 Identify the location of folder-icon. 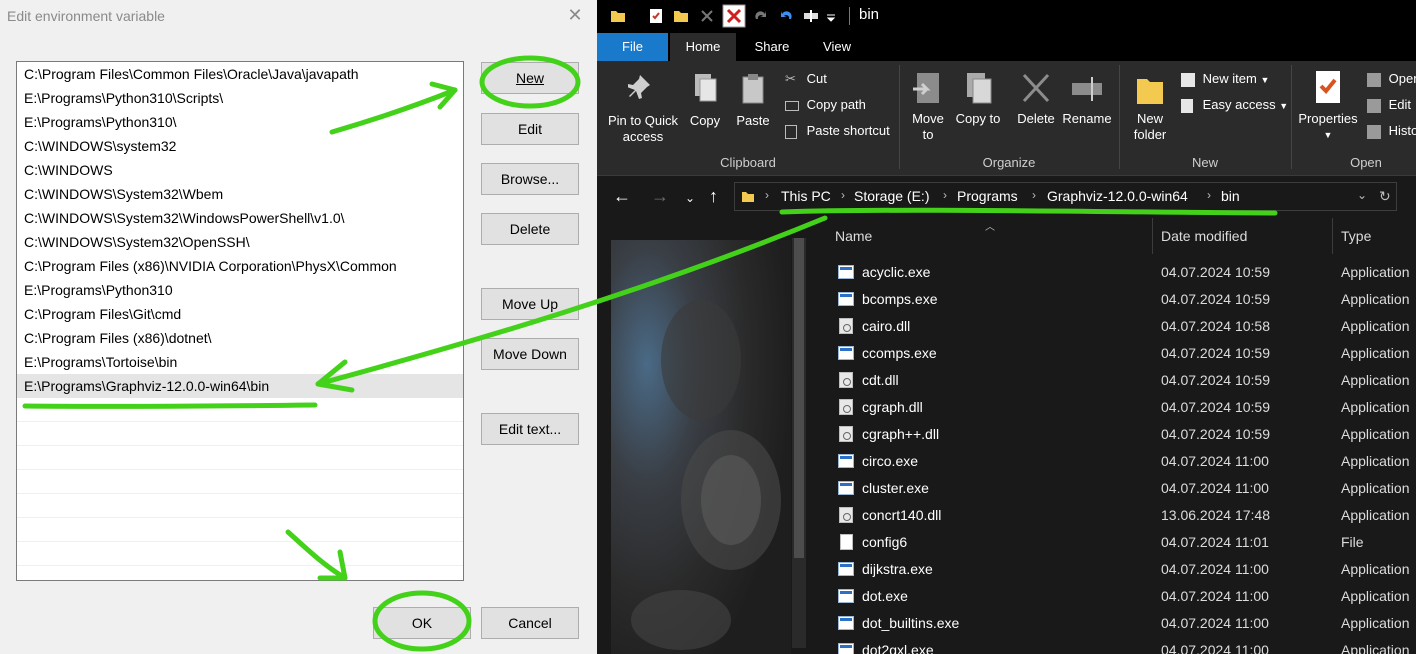
(618, 16).